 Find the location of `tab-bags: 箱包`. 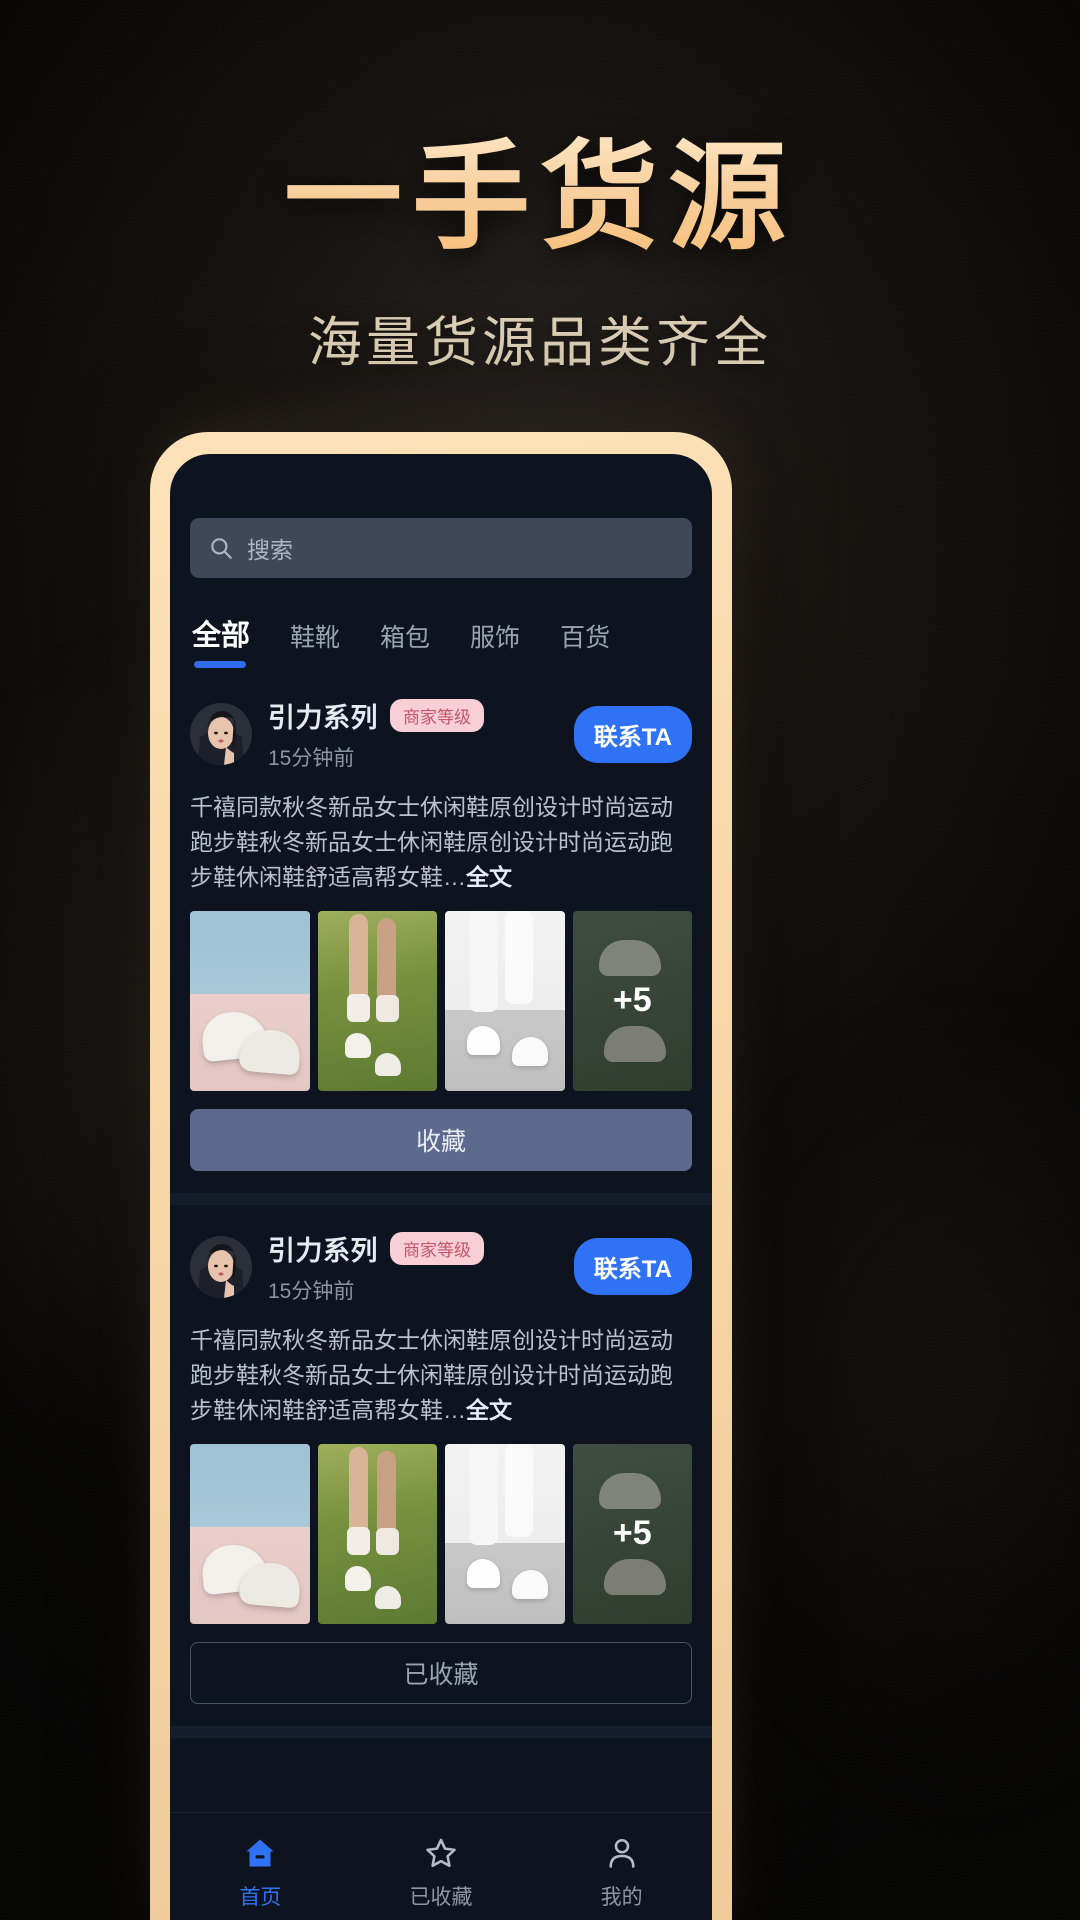

tab-bags: 箱包 is located at coordinates (405, 643).